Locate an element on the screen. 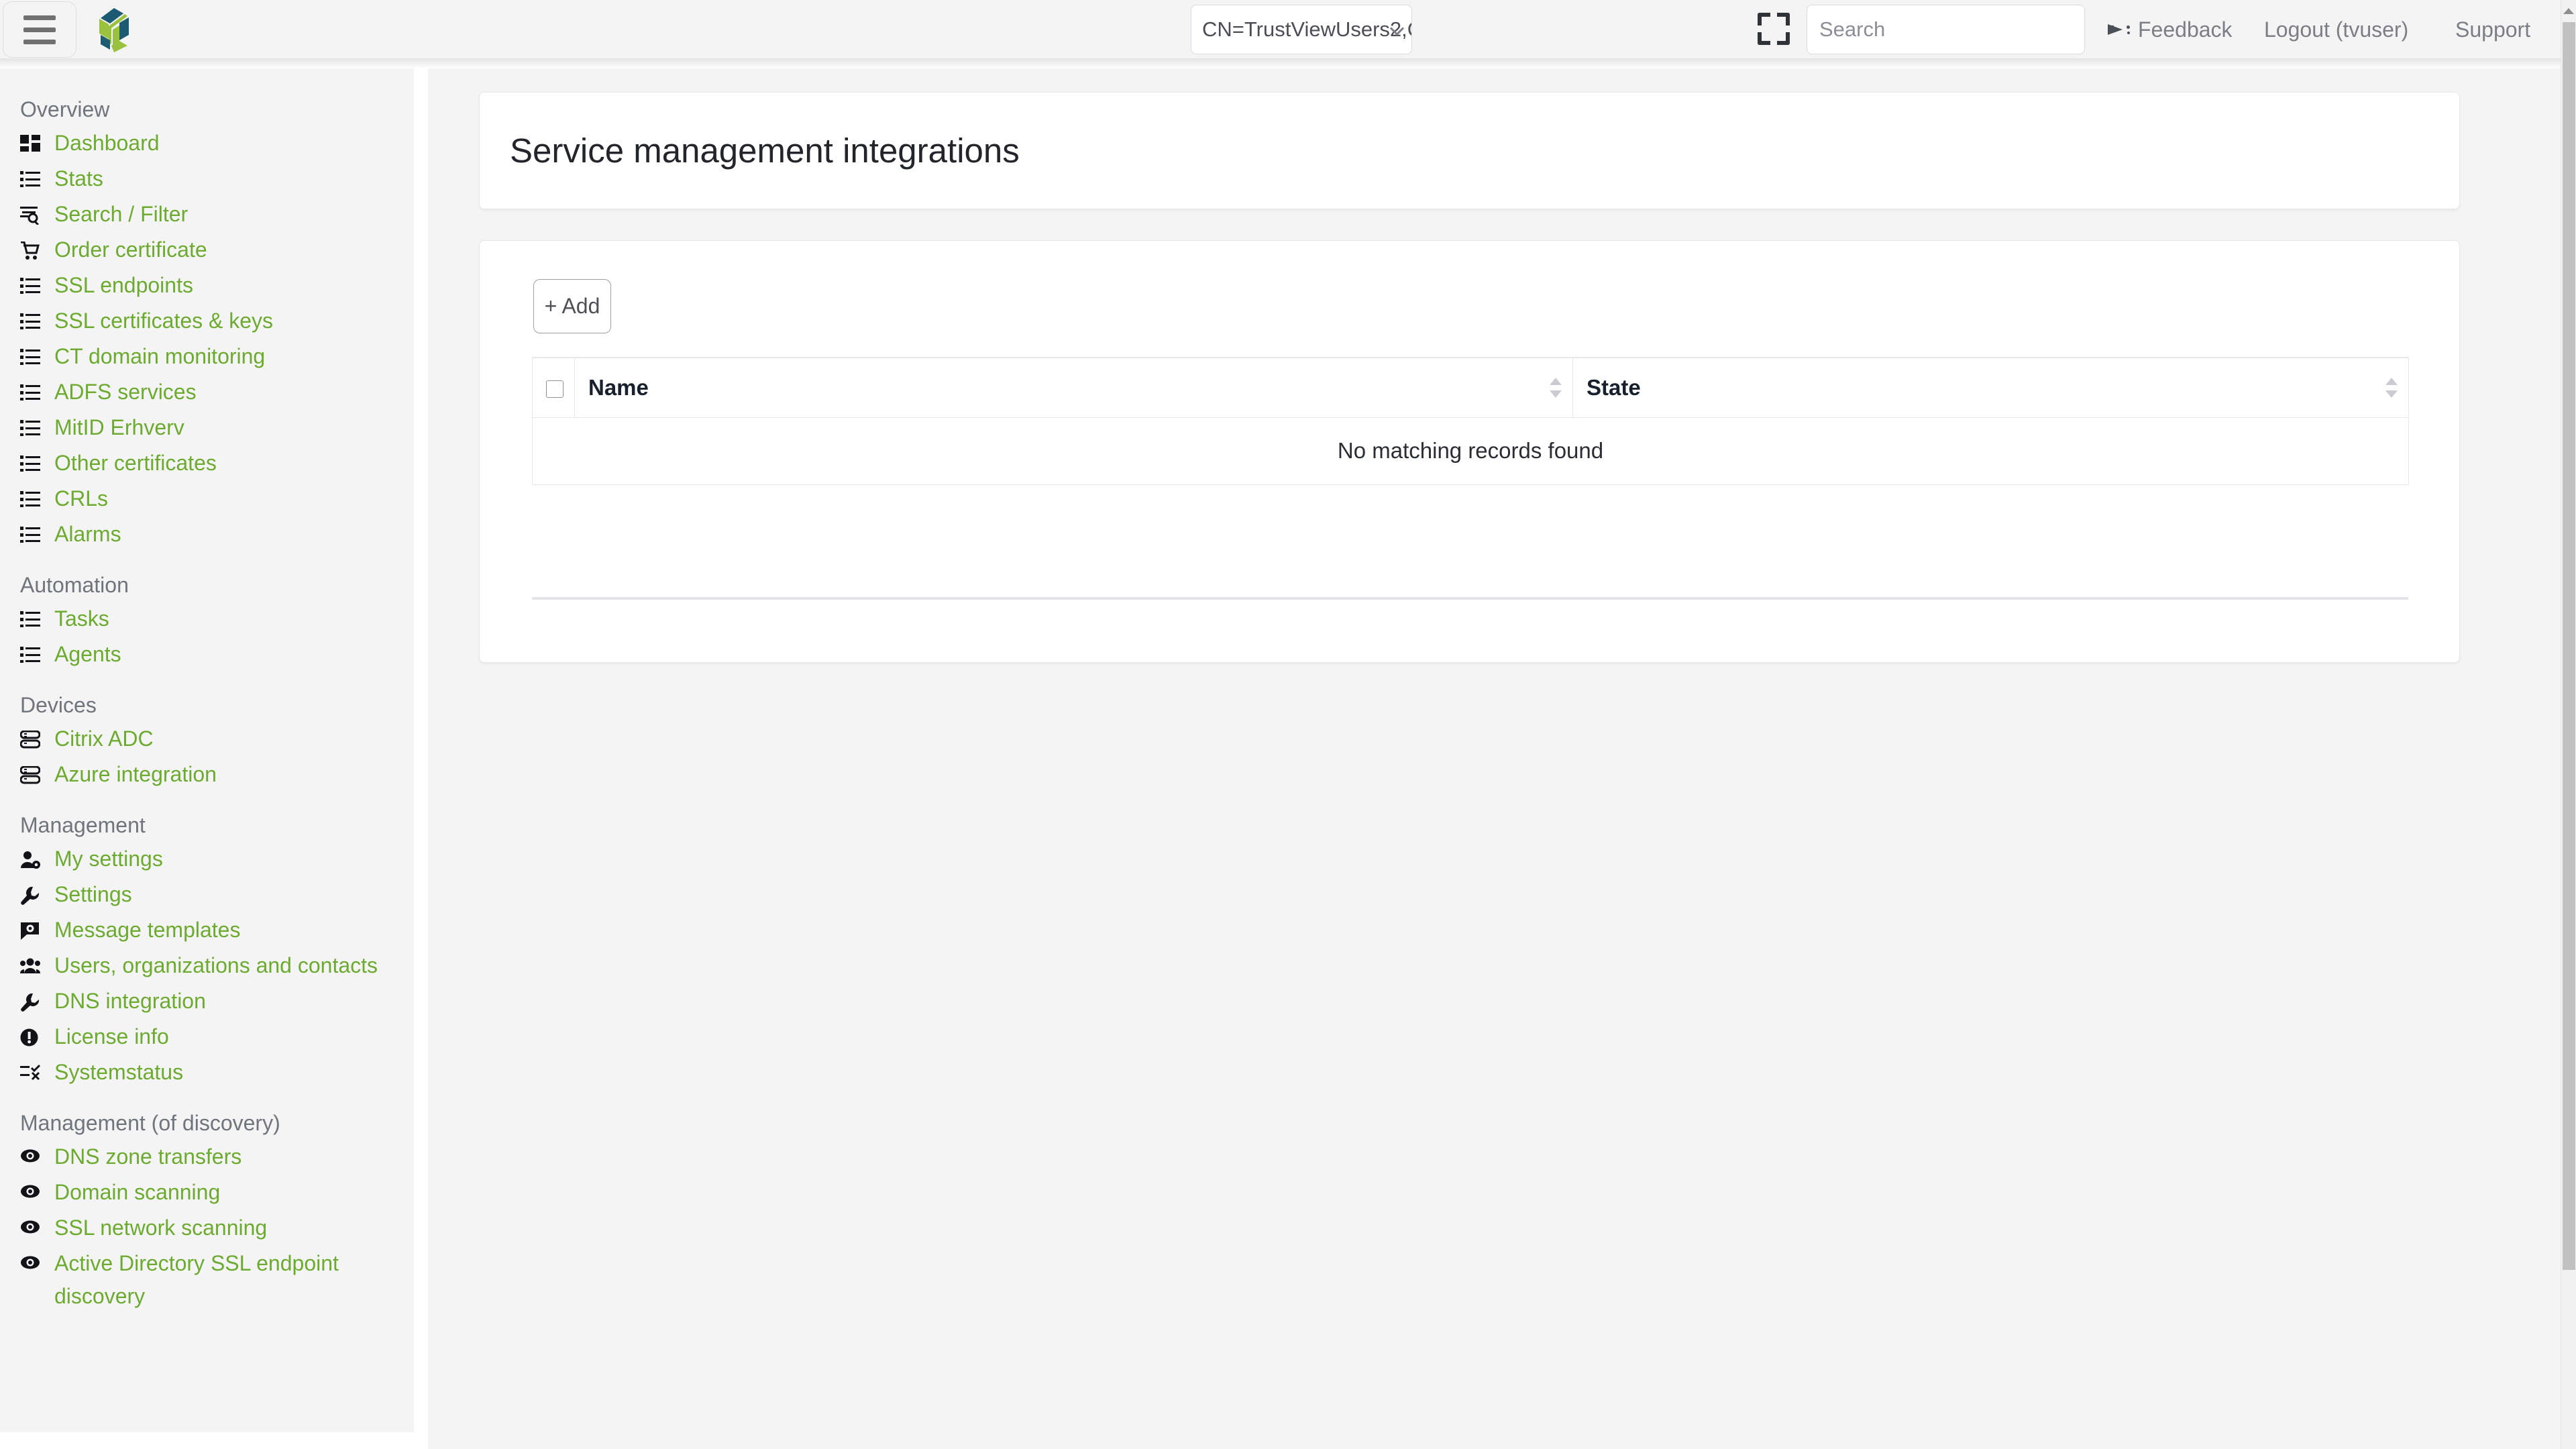 The height and width of the screenshot is (1449, 2576). search-input is located at coordinates (1946, 29).